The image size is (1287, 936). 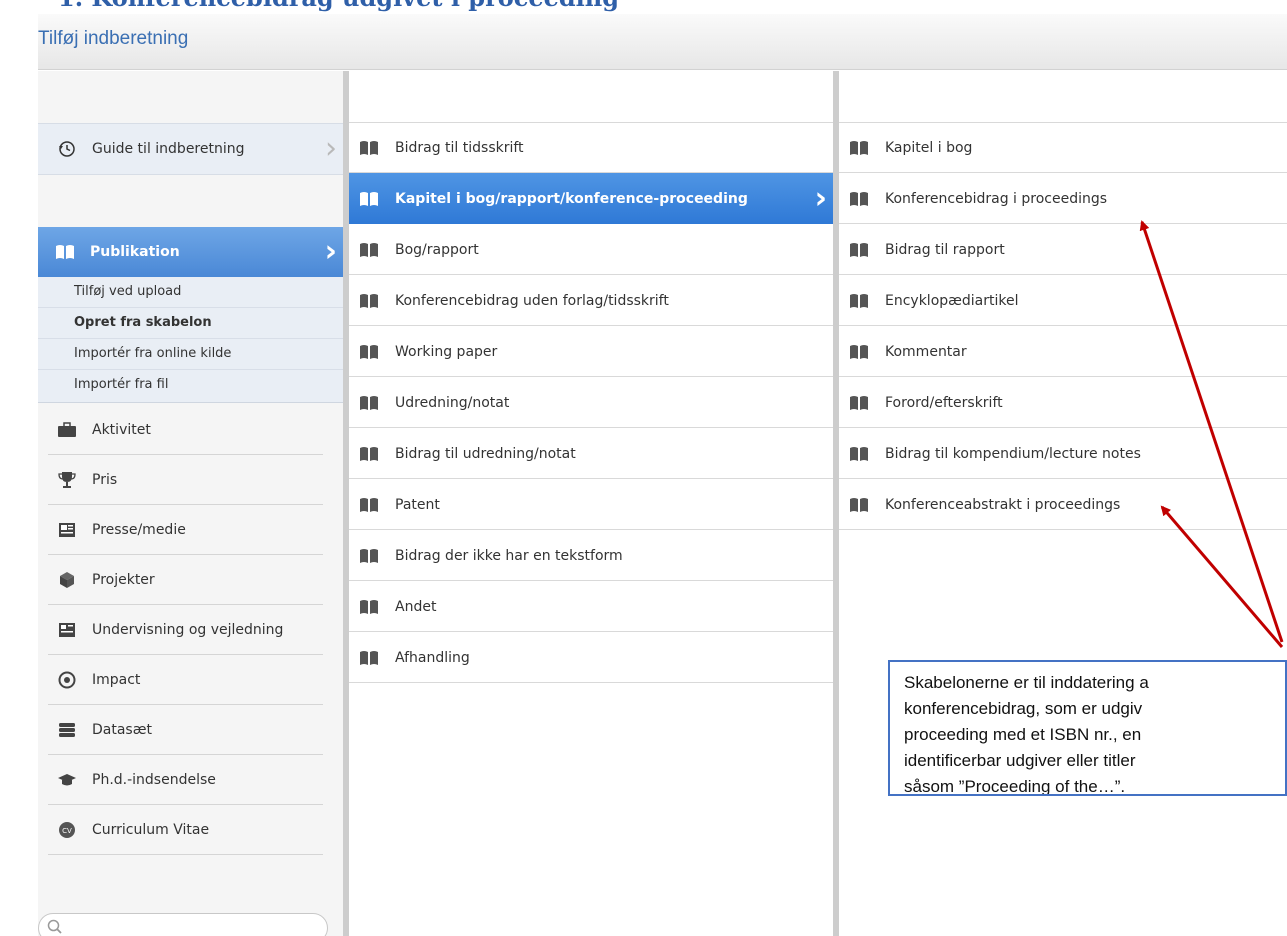 I want to click on template-item: Bidrag til kompendium/lecture notes, so click(x=1063, y=453).